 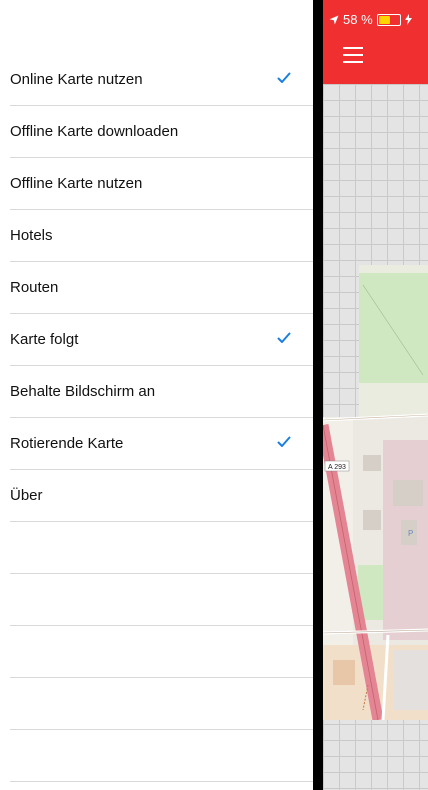 I want to click on menu-item-label: Rotierende Karte, so click(x=67, y=443).